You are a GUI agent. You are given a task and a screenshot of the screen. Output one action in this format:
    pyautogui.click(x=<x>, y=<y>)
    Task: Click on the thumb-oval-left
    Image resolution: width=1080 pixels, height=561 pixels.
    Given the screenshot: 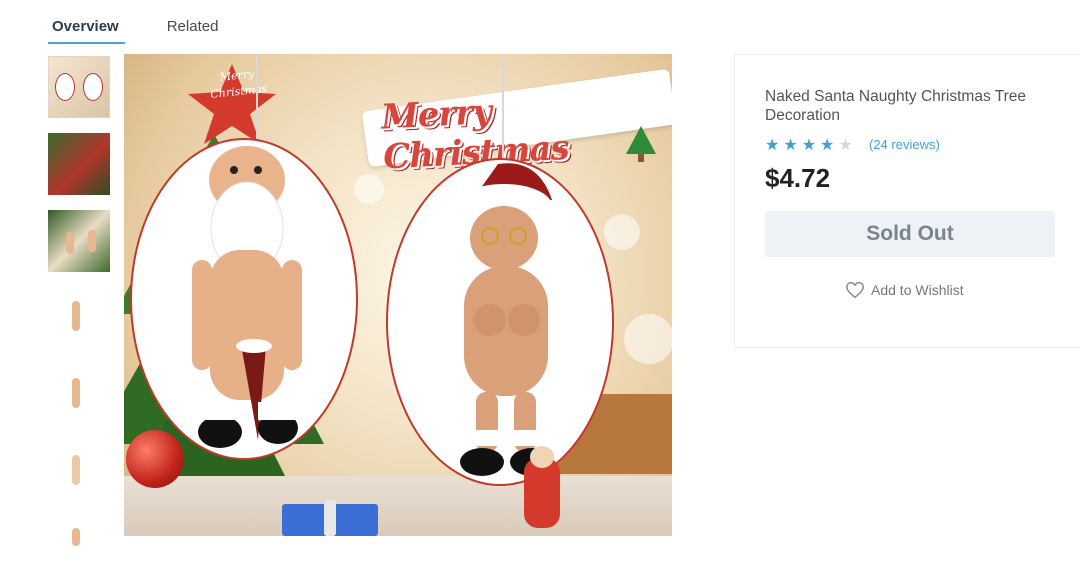 What is the action you would take?
    pyautogui.click(x=65, y=87)
    